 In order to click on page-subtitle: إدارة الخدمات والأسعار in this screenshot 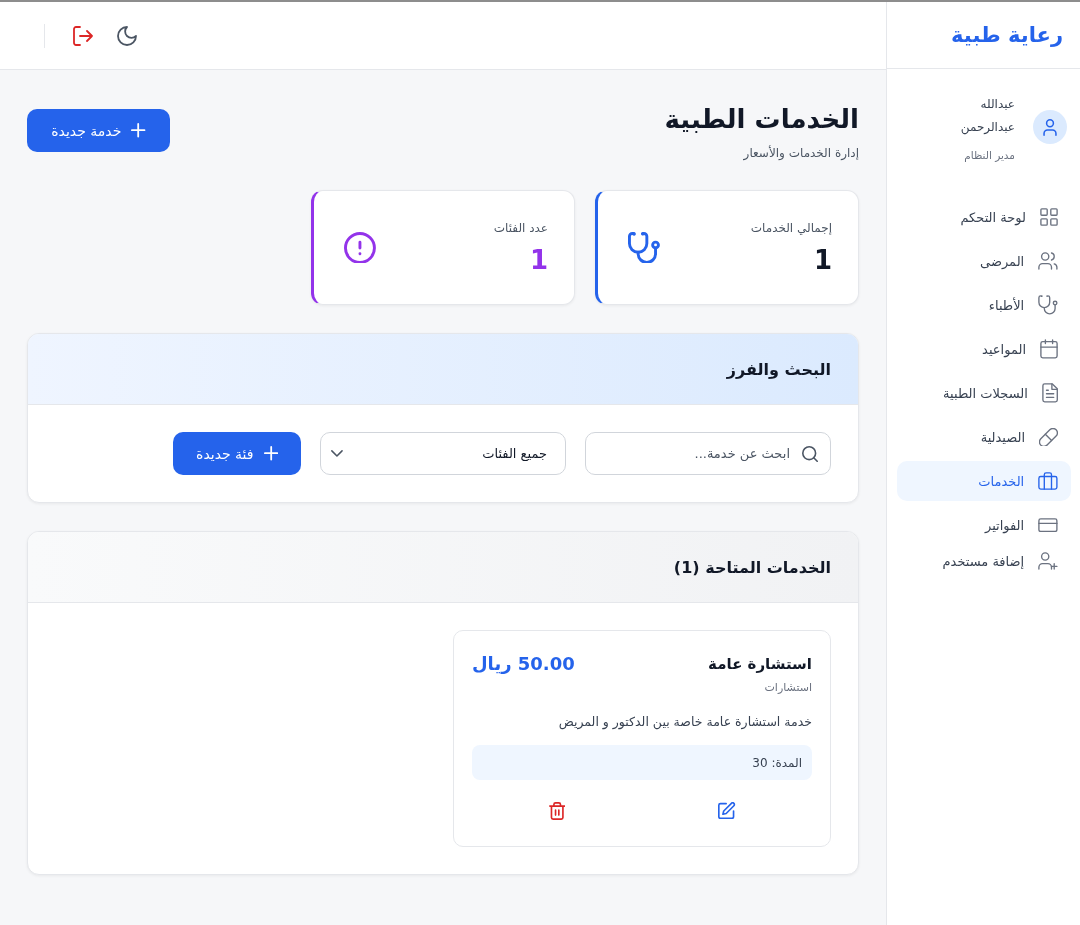, I will do `click(800, 153)`.